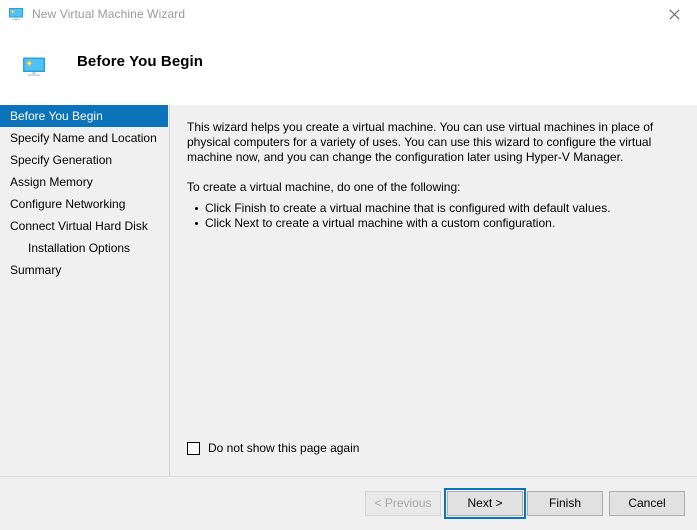 The height and width of the screenshot is (530, 697). I want to click on sidebar-item-label: Specify Generation, so click(61, 160).